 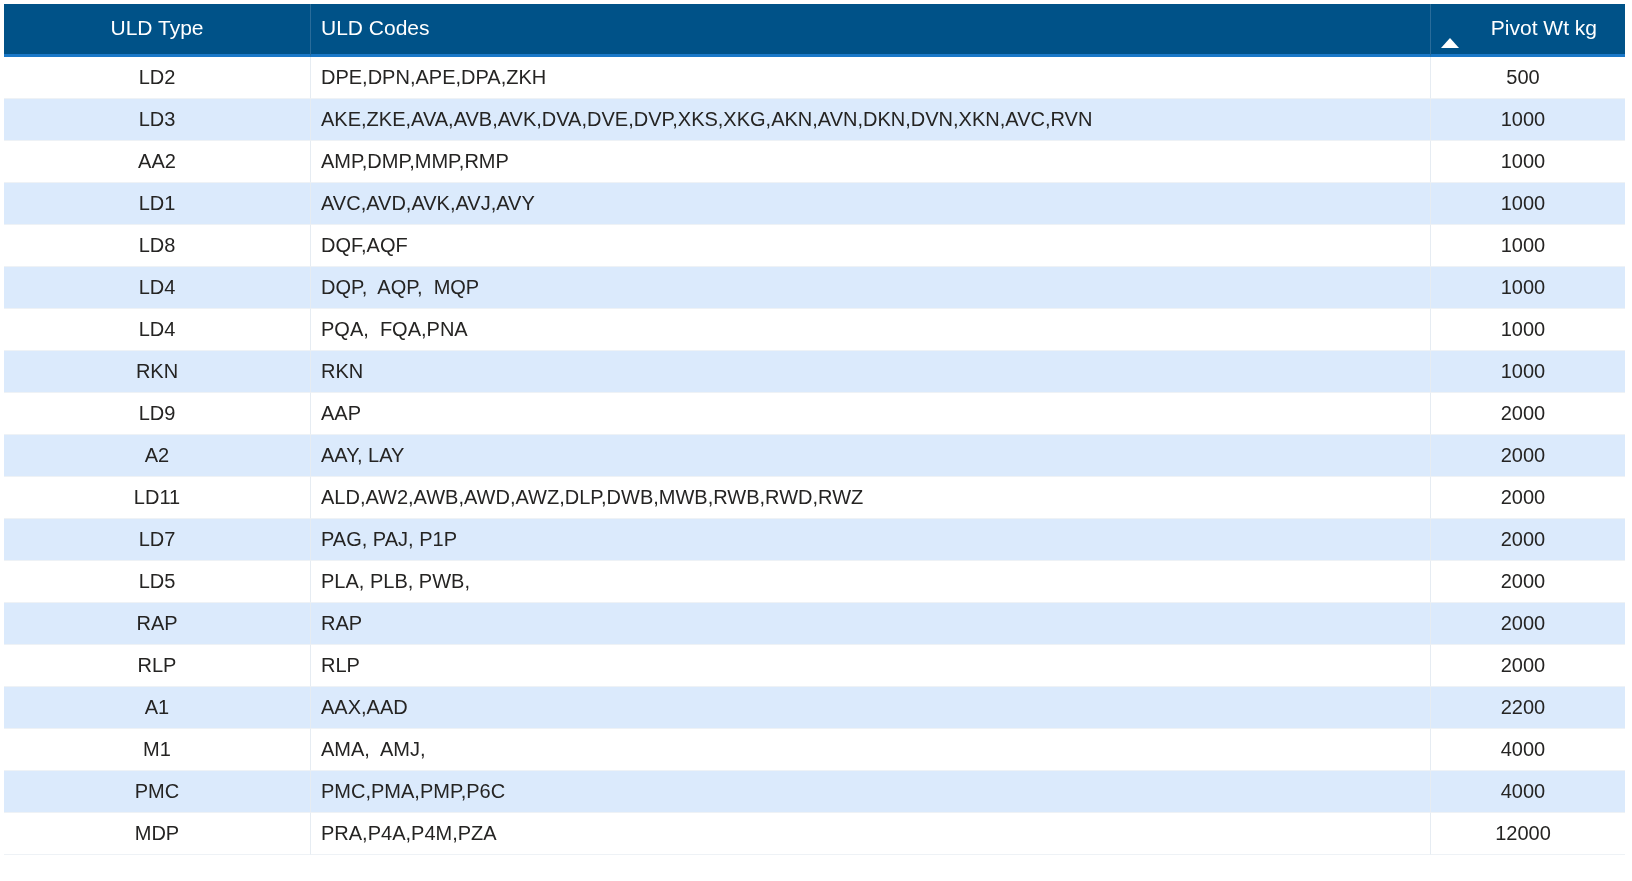 I want to click on table-cell: 500, so click(x=1527, y=78).